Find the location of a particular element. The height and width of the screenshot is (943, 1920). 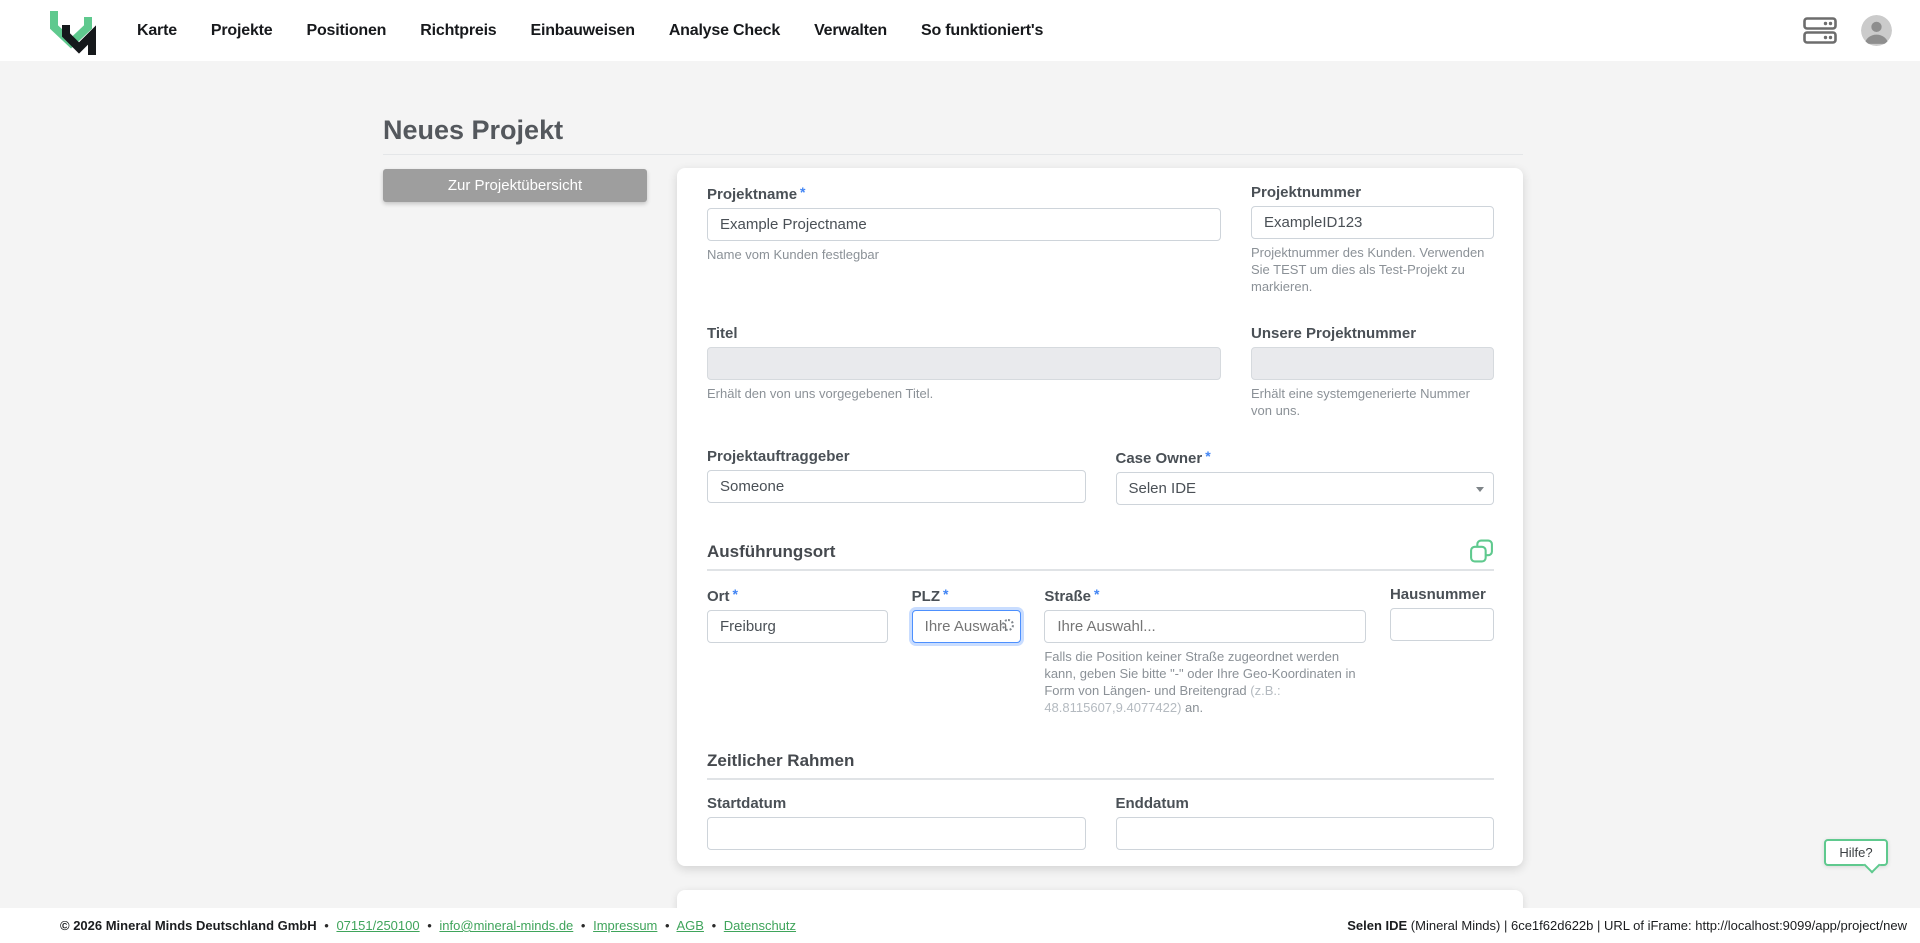

projektnummer-input is located at coordinates (1372, 222).